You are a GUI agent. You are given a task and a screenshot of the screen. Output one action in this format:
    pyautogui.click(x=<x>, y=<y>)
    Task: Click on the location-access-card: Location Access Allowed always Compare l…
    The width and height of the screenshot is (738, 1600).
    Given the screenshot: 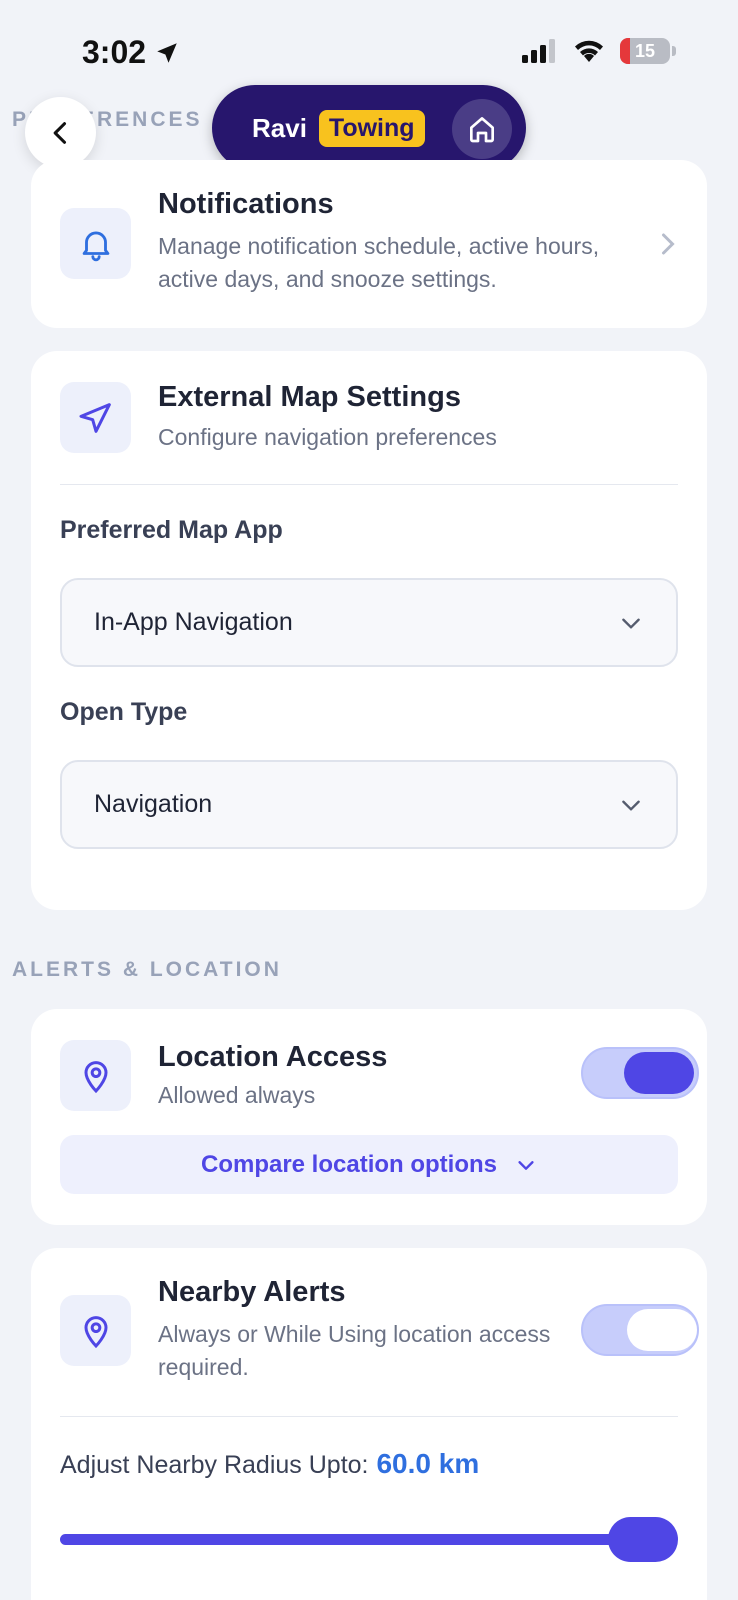 What is the action you would take?
    pyautogui.click(x=369, y=1117)
    